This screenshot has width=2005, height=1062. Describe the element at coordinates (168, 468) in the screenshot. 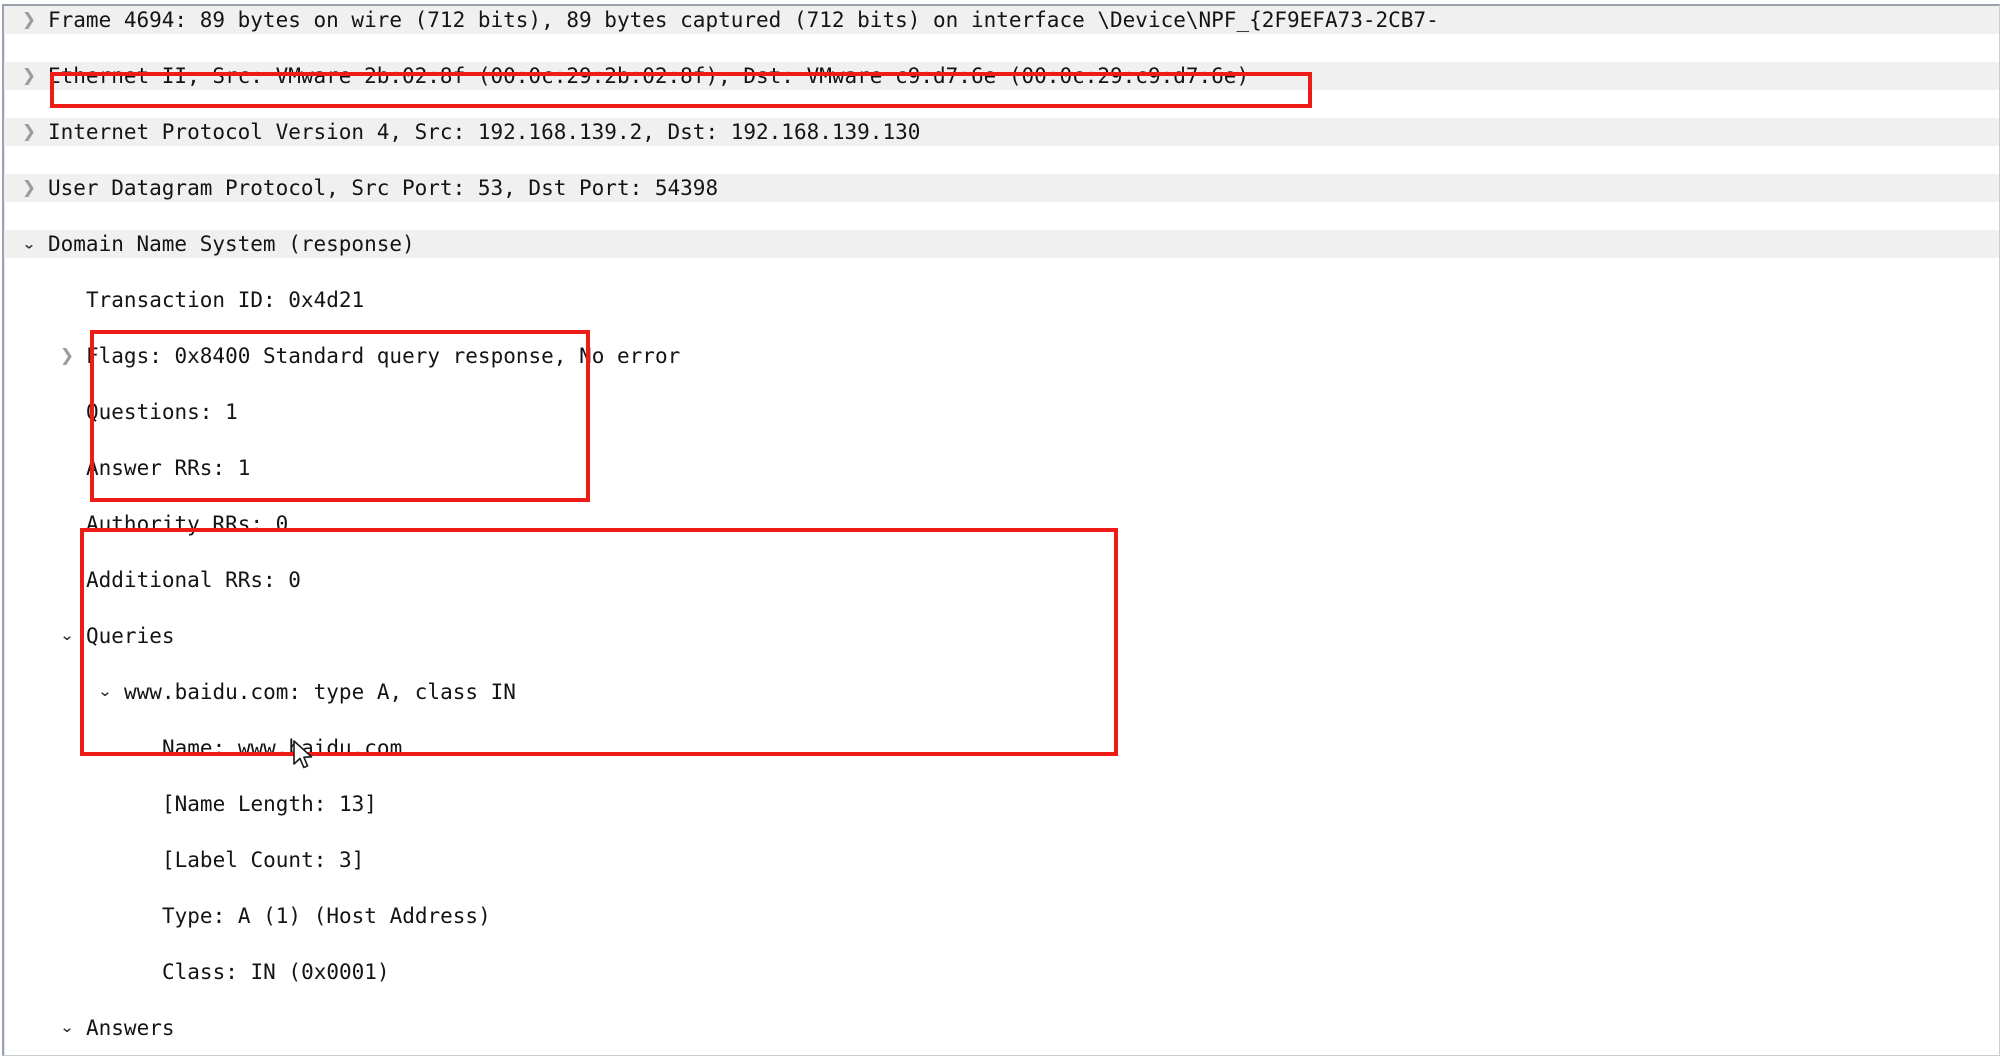

I see `tree-row-label-answer-rrs: Answer RRs: 1` at that location.